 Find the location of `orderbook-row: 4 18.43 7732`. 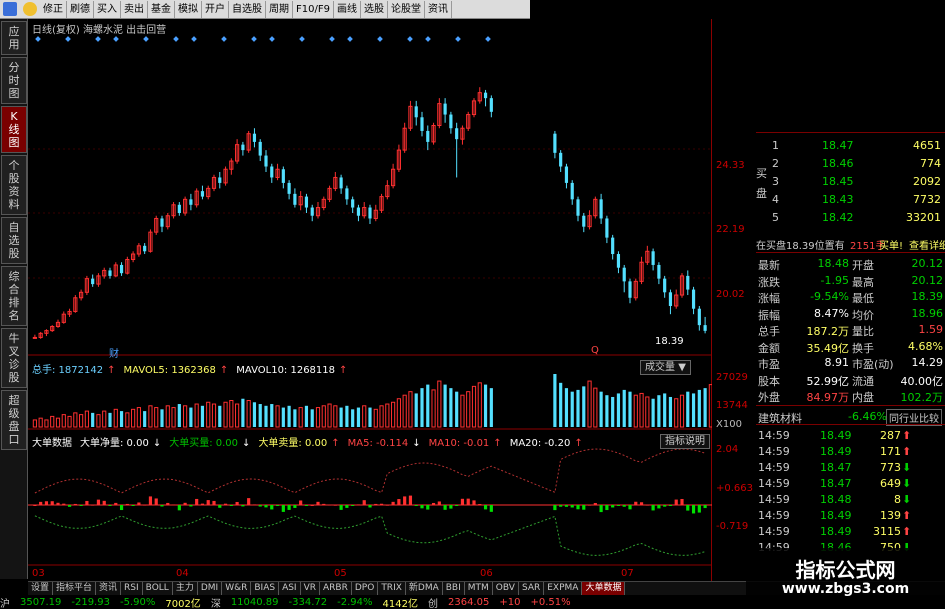

orderbook-row: 4 18.43 7732 is located at coordinates (850, 200).